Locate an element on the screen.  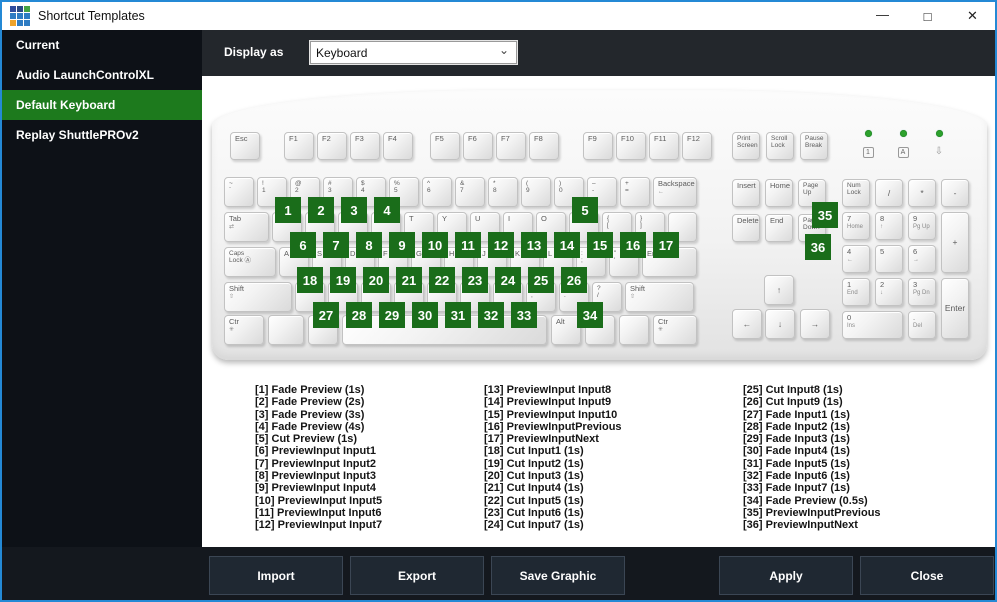
key-np-divide: / is located at coordinates (889, 193).